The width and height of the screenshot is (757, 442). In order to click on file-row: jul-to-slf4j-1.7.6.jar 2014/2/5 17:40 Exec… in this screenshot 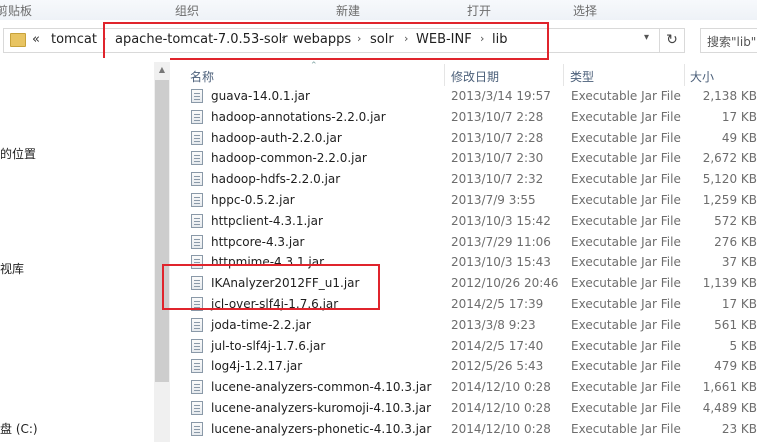, I will do `click(472, 346)`.